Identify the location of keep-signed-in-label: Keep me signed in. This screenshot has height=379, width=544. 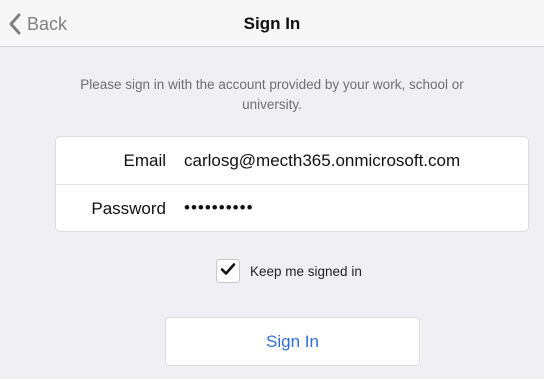
(306, 271).